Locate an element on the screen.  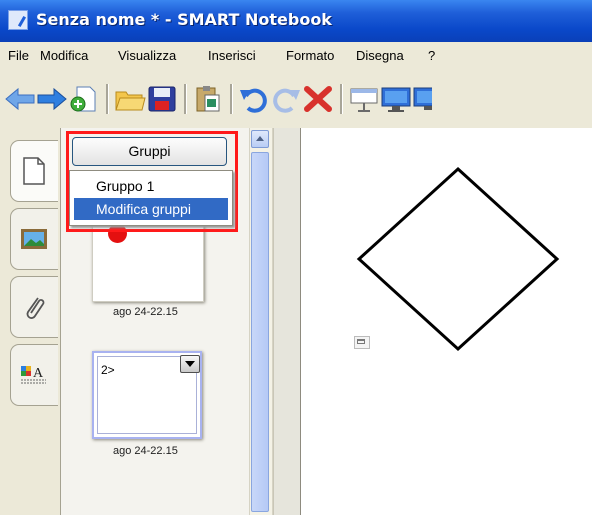
page-caption-1: ago 24-22.15 is located at coordinates (145, 312).